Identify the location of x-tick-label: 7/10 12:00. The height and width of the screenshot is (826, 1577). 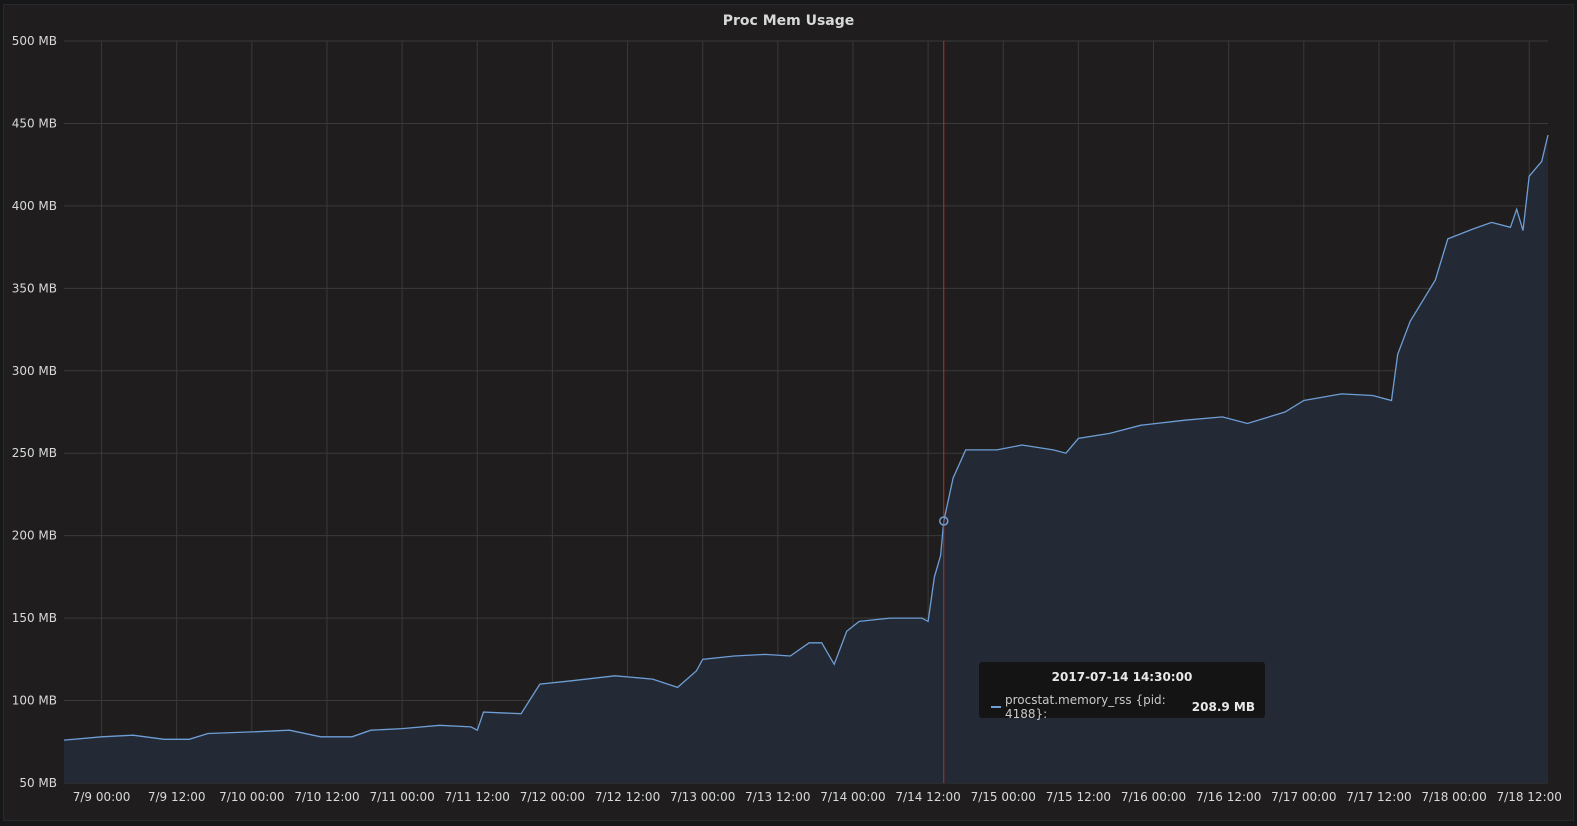
(326, 797).